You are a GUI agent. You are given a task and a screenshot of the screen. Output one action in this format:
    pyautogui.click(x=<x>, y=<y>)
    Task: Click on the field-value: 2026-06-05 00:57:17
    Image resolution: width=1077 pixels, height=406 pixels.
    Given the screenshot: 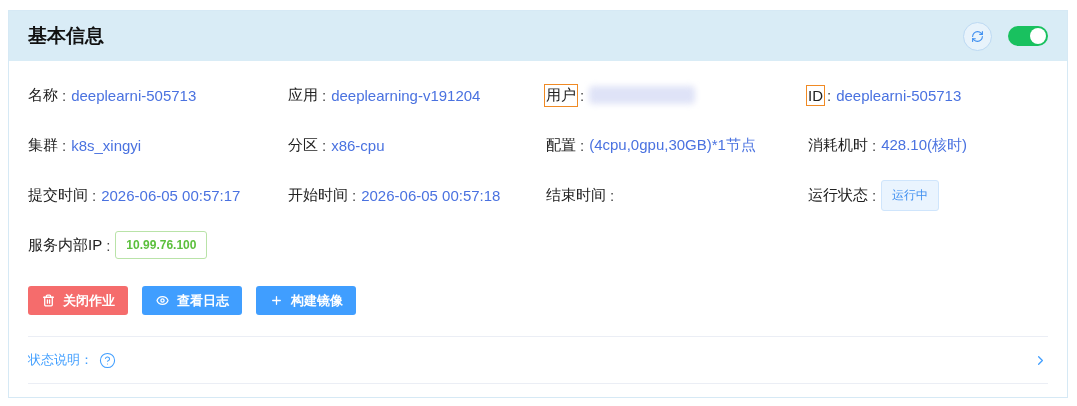 What is the action you would take?
    pyautogui.click(x=171, y=195)
    